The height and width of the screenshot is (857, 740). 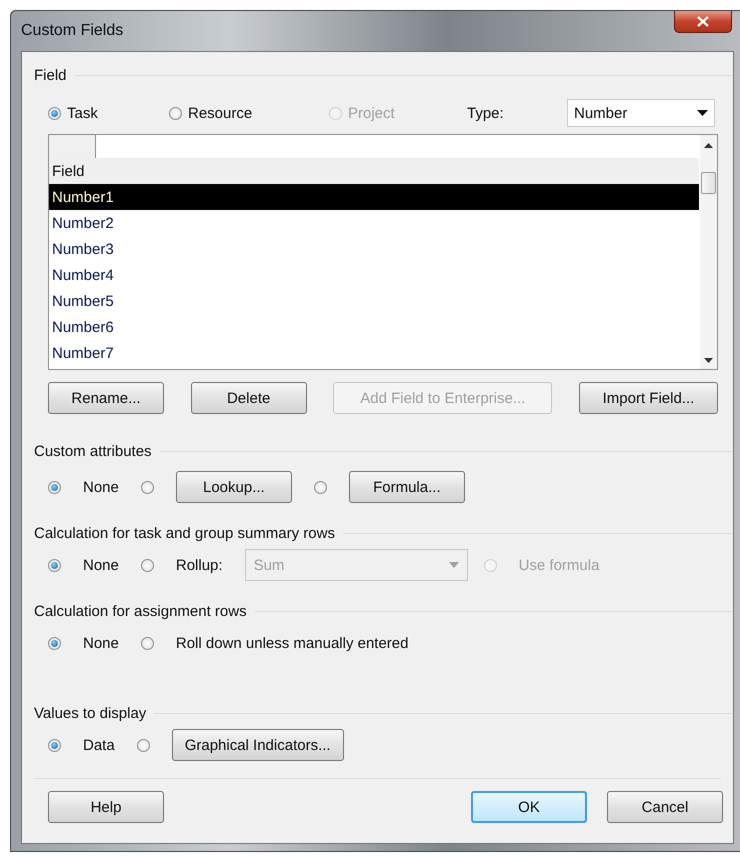 I want to click on type-label: Type:, so click(x=486, y=113).